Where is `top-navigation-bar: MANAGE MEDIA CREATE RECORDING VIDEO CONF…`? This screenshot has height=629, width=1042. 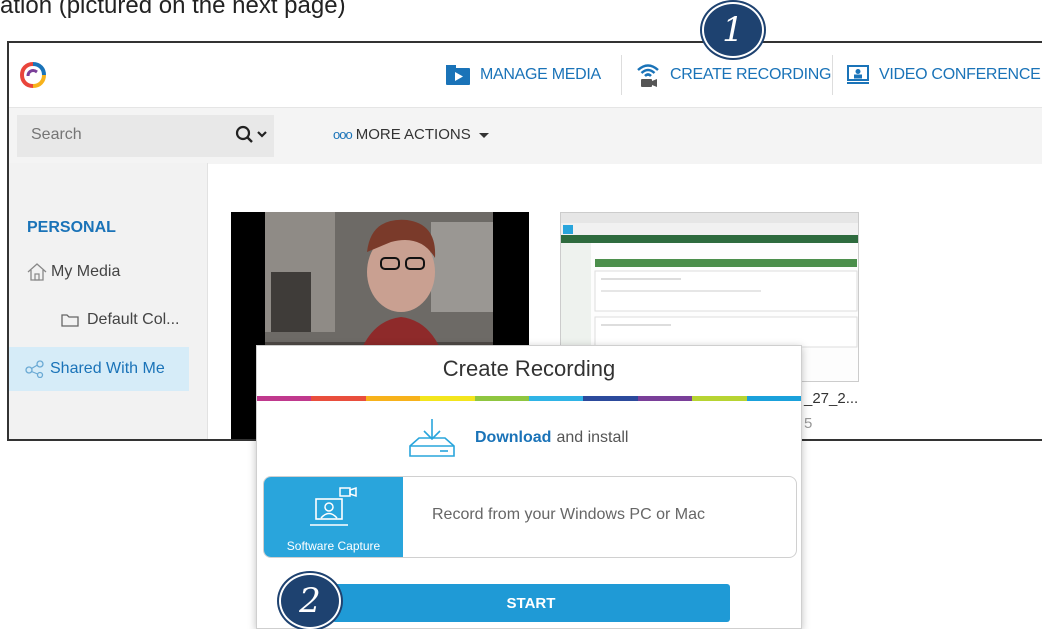
top-navigation-bar: MANAGE MEDIA CREATE RECORDING VIDEO CONF… is located at coordinates (525, 75).